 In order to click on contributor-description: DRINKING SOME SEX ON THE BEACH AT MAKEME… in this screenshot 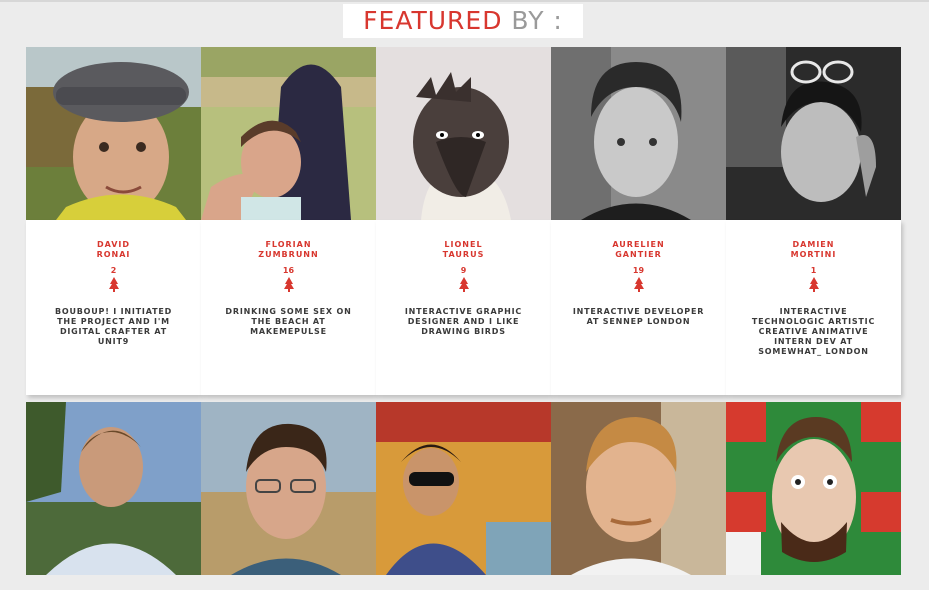, I will do `click(288, 321)`.